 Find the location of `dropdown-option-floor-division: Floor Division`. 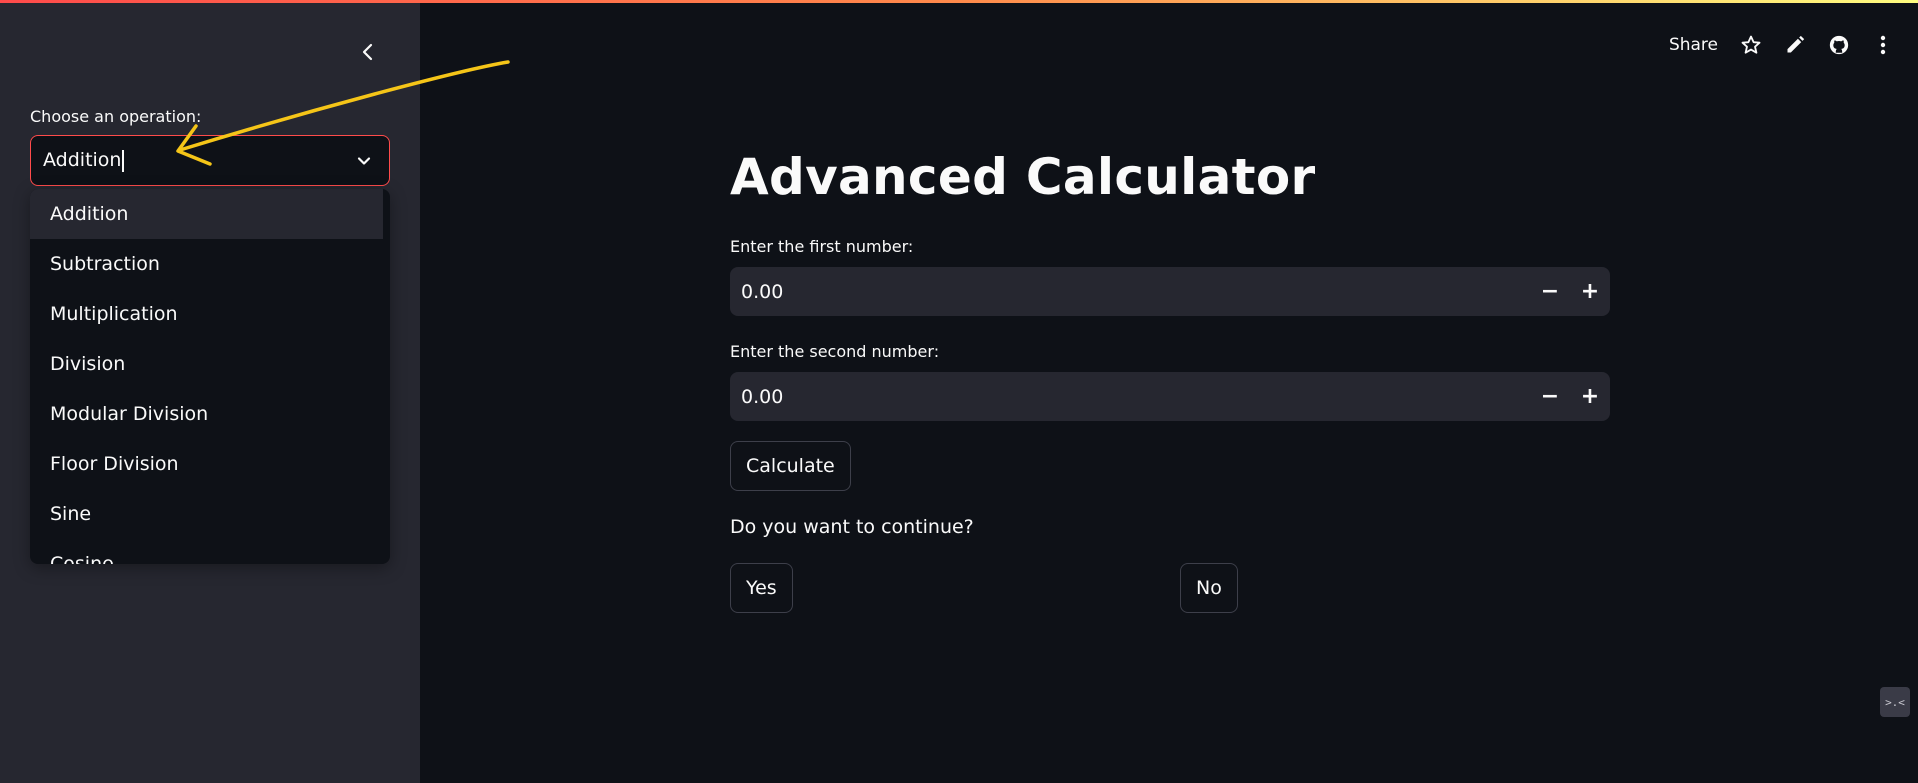

dropdown-option-floor-division: Floor Division is located at coordinates (206, 464).